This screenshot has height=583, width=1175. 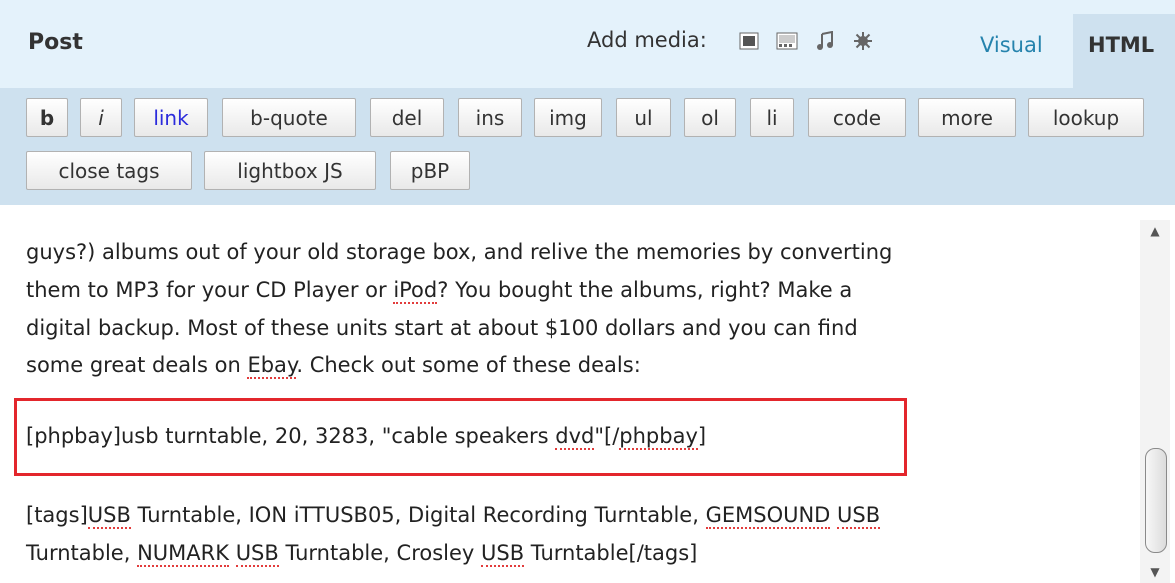 What do you see at coordinates (749, 41) in the screenshot?
I see `image-icon` at bounding box center [749, 41].